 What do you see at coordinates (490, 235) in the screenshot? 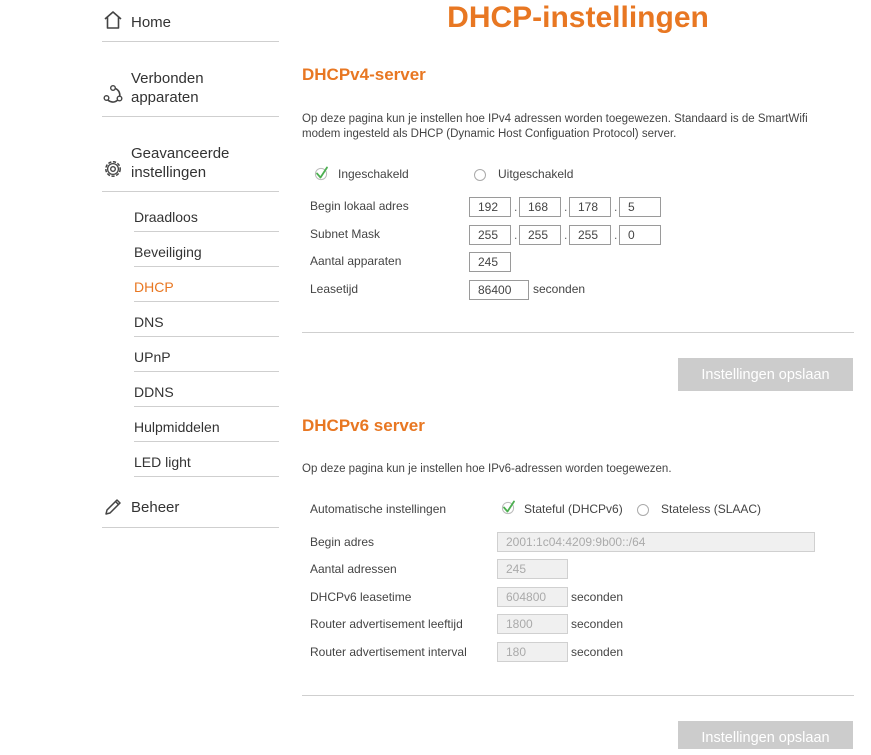
I see `mask-octet-1-input: 255` at bounding box center [490, 235].